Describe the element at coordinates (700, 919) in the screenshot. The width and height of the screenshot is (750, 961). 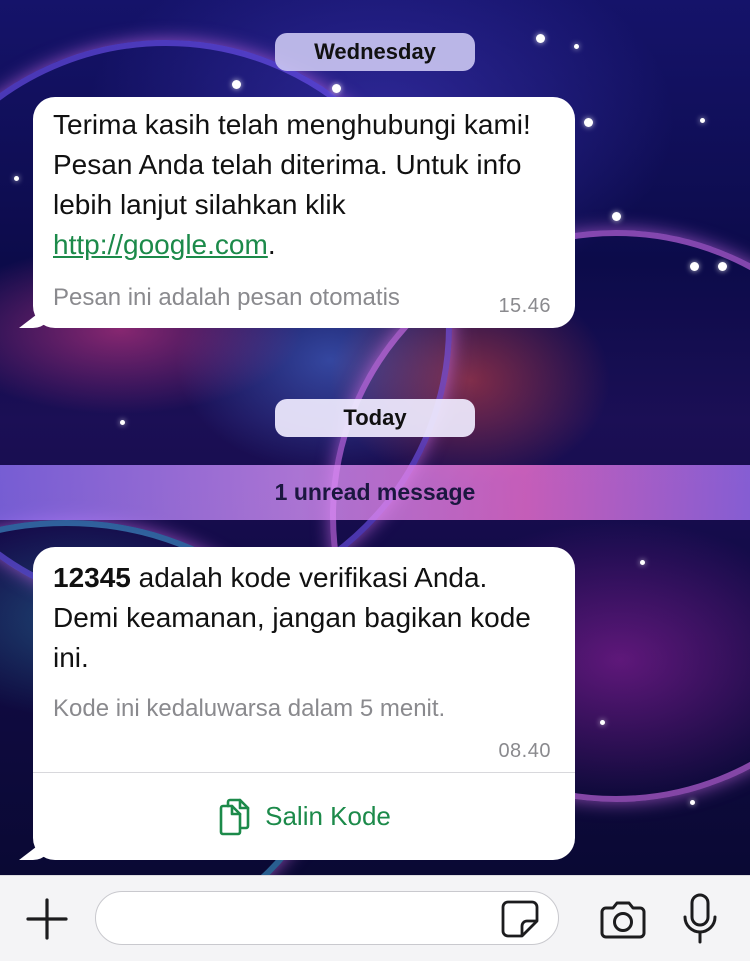
I see `microphone-icon` at that location.